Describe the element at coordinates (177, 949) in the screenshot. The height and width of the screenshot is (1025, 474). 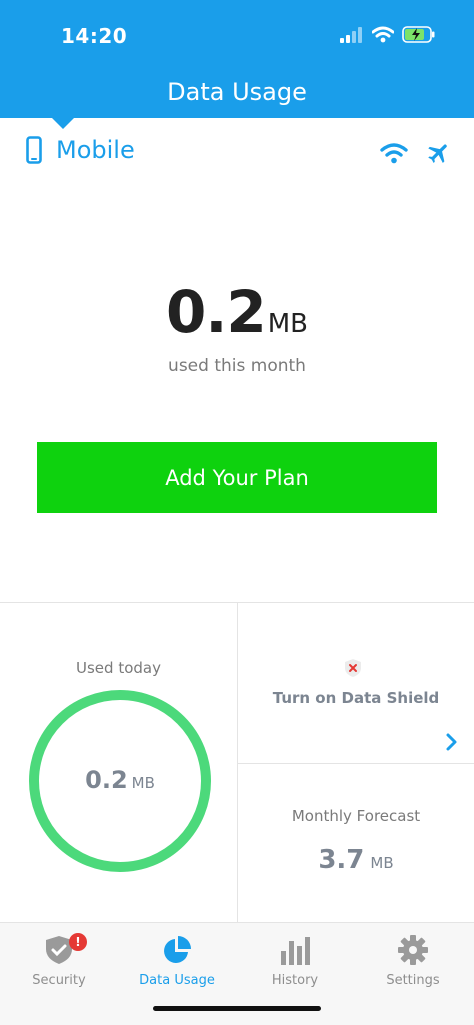
I see `pie-chart-icon` at that location.